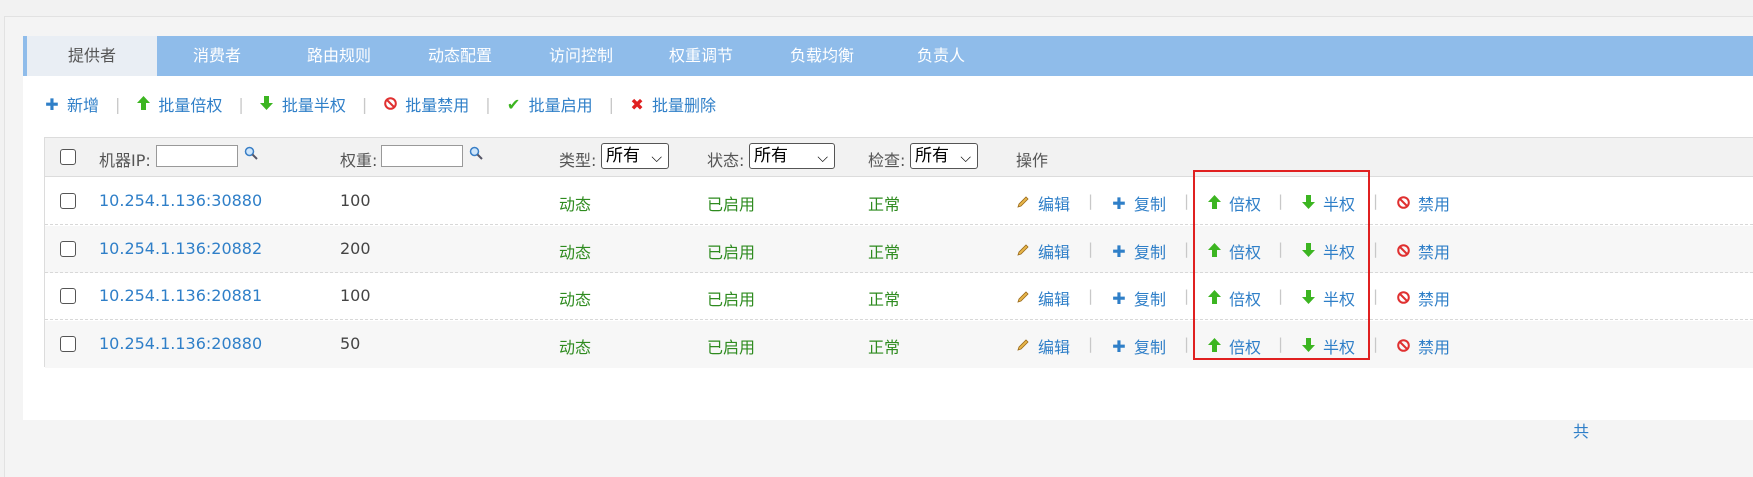  What do you see at coordinates (339, 56) in the screenshot?
I see `tab-routing-rules: 路由规则` at bounding box center [339, 56].